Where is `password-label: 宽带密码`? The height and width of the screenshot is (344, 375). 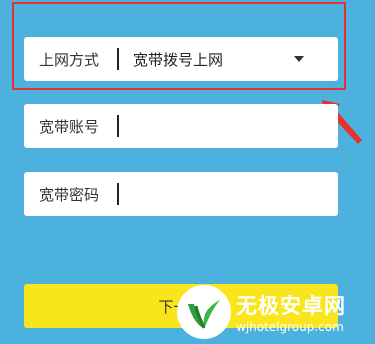
password-label: 宽带密码 is located at coordinates (69, 194).